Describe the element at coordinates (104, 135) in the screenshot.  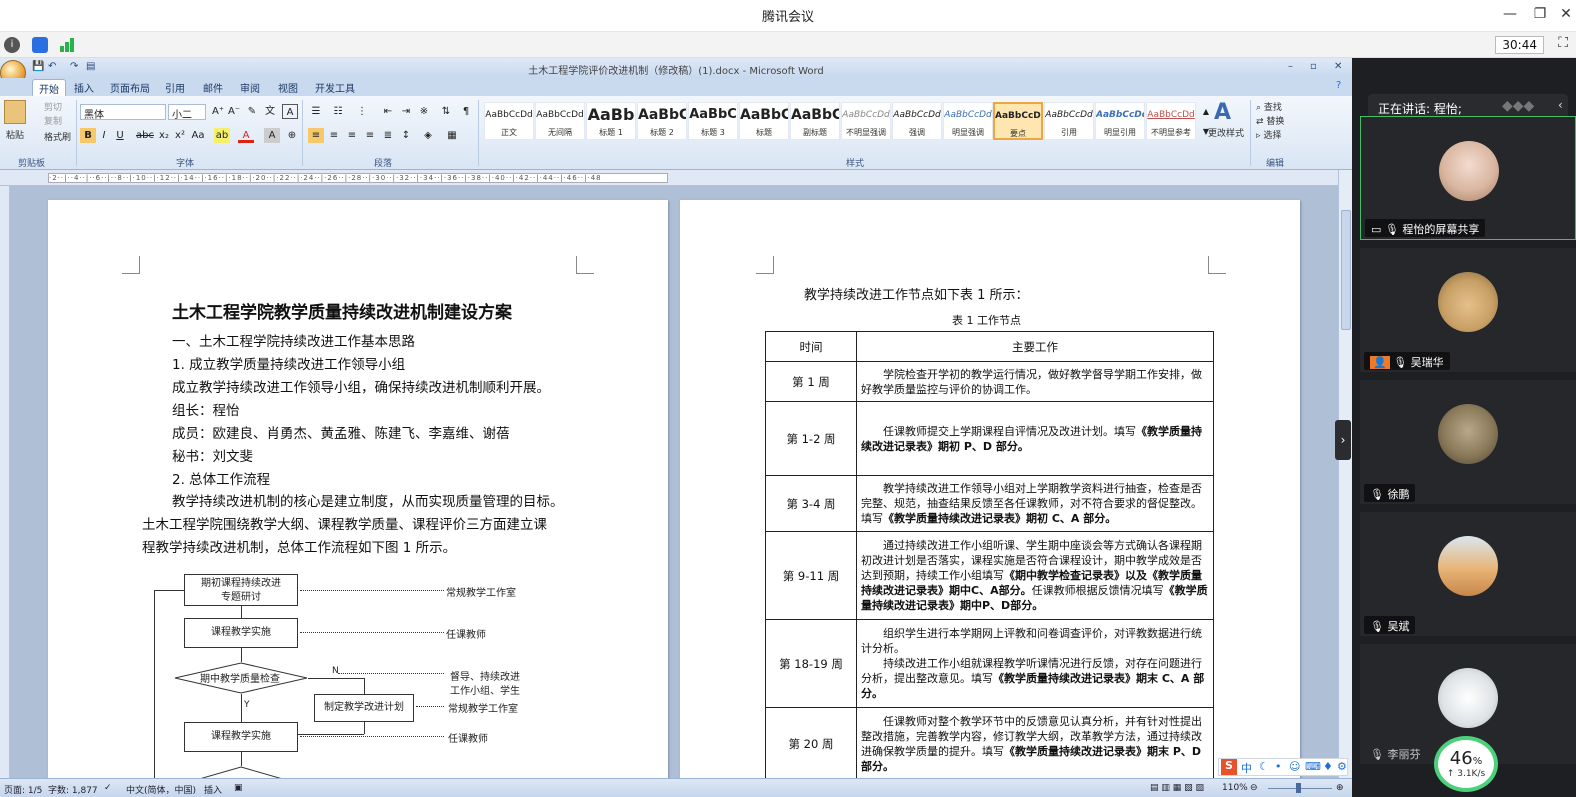
I see `italic-icon: I` at that location.